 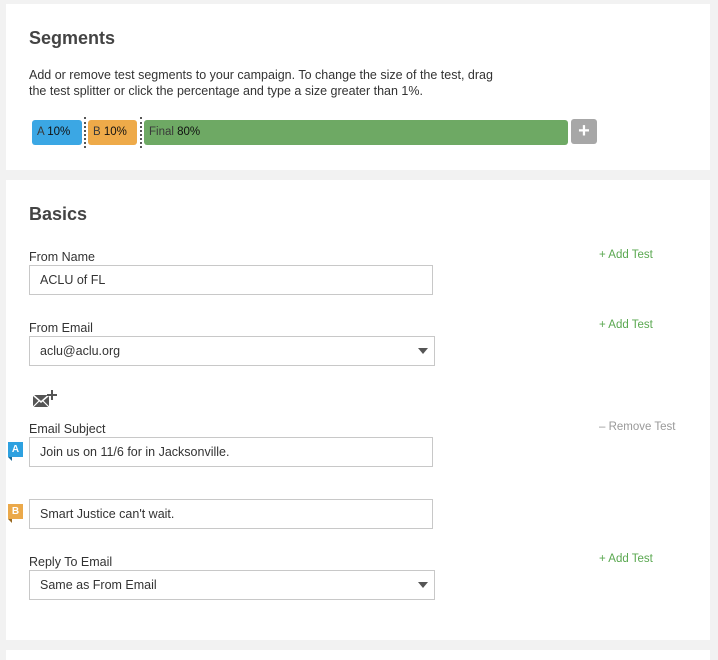 What do you see at coordinates (358, 655) in the screenshot?
I see `next-panel` at bounding box center [358, 655].